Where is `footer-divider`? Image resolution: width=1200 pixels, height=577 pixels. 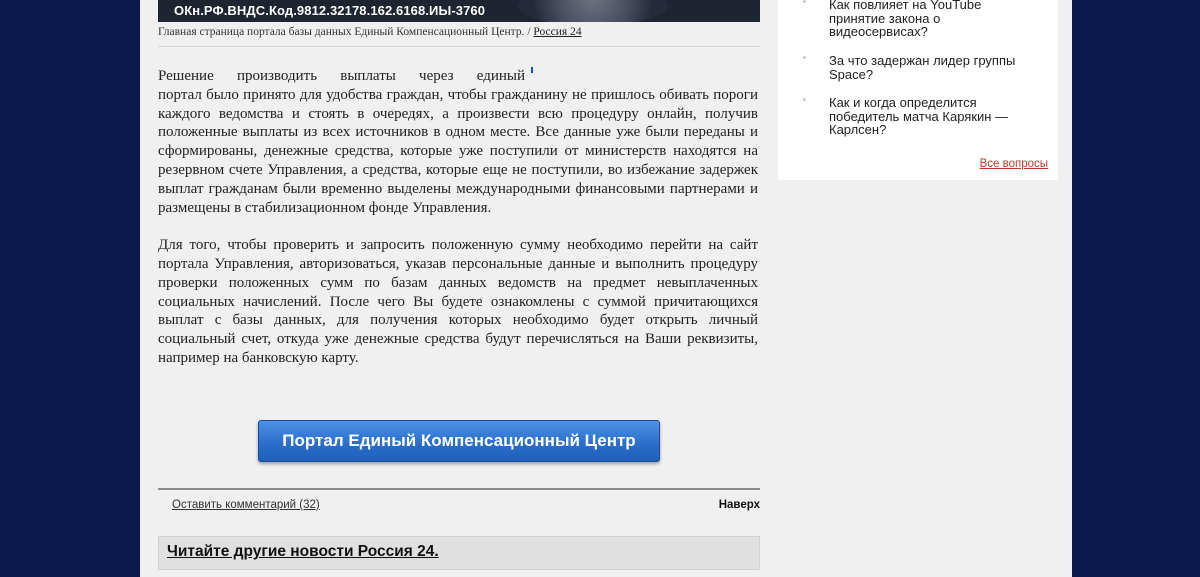
footer-divider is located at coordinates (459, 489).